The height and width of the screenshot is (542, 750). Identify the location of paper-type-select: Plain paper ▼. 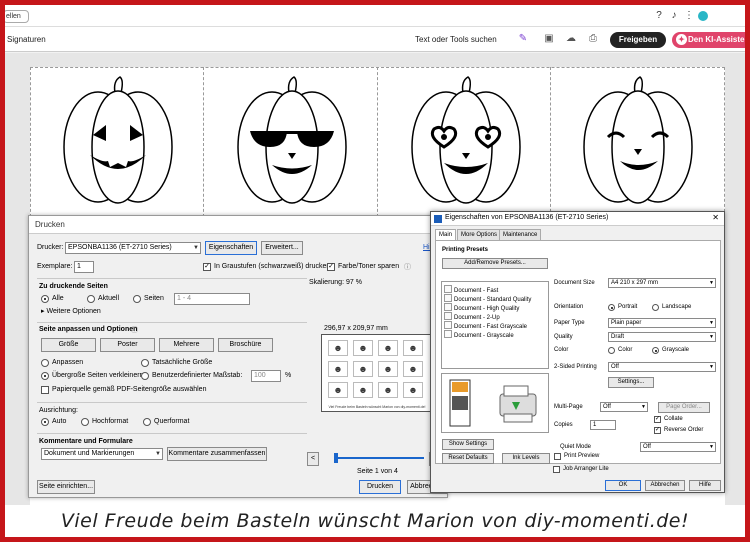
(662, 323).